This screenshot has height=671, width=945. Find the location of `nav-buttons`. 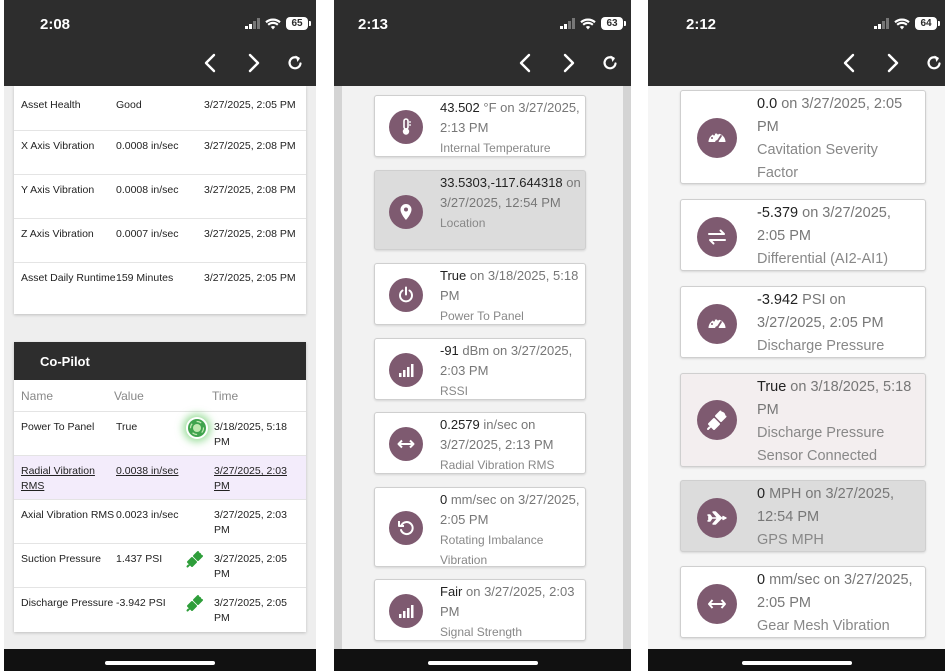

nav-buttons is located at coordinates (892, 63).